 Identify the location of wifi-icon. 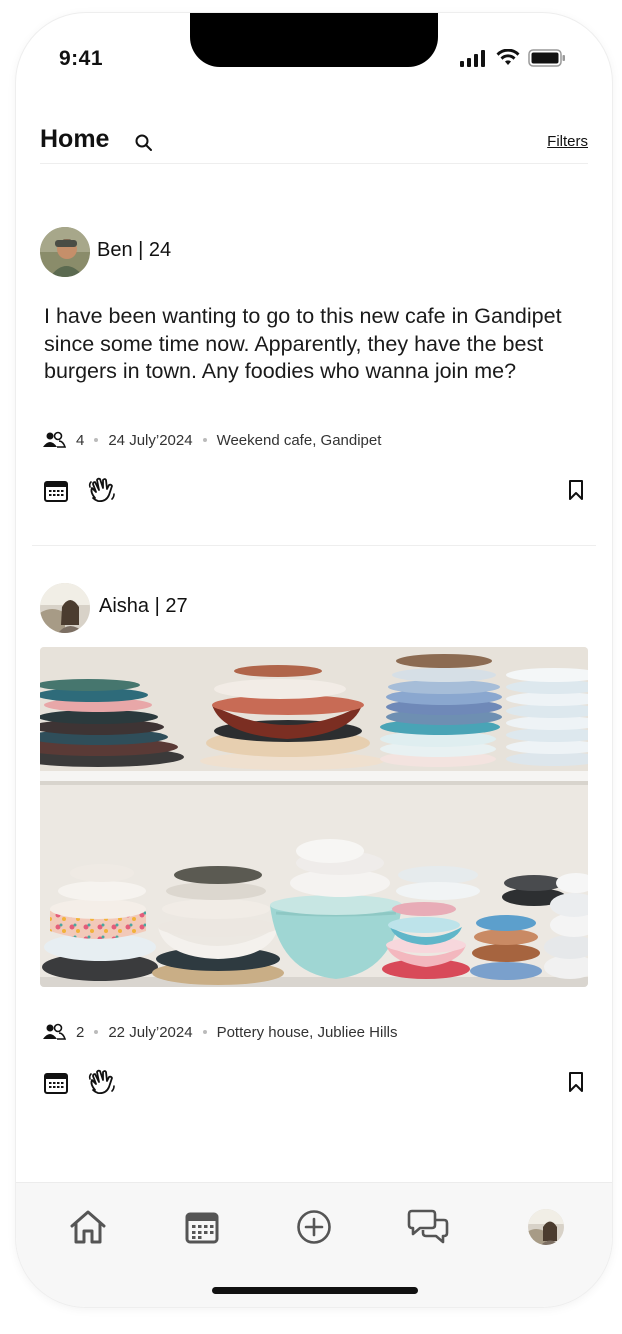
(508, 57).